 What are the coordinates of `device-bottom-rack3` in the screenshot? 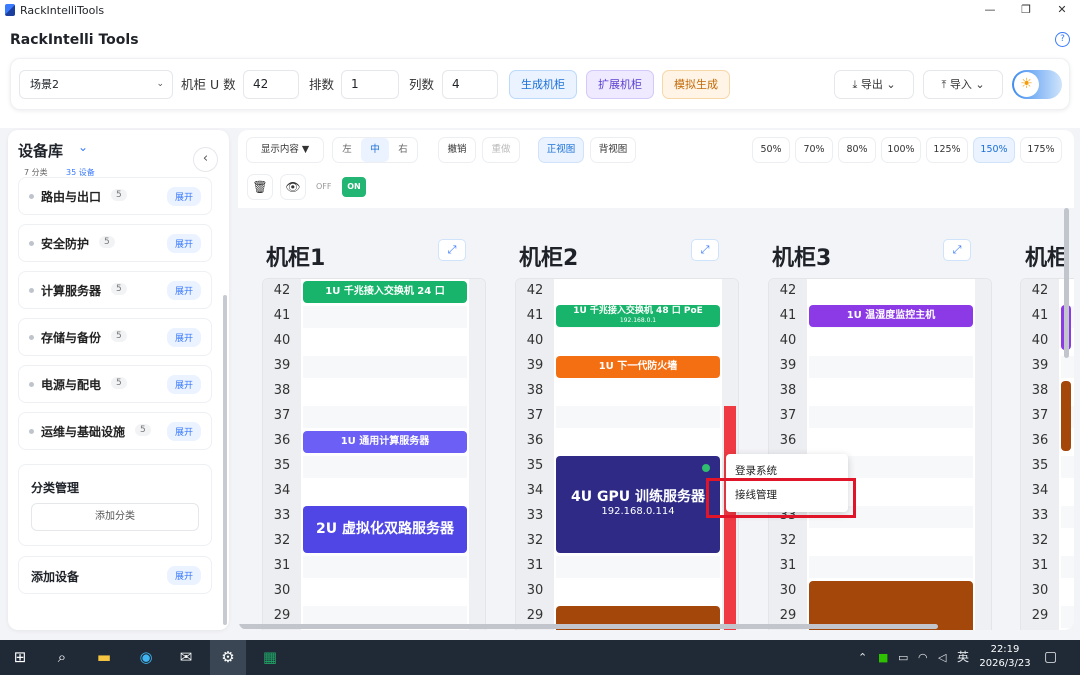 It's located at (891, 605).